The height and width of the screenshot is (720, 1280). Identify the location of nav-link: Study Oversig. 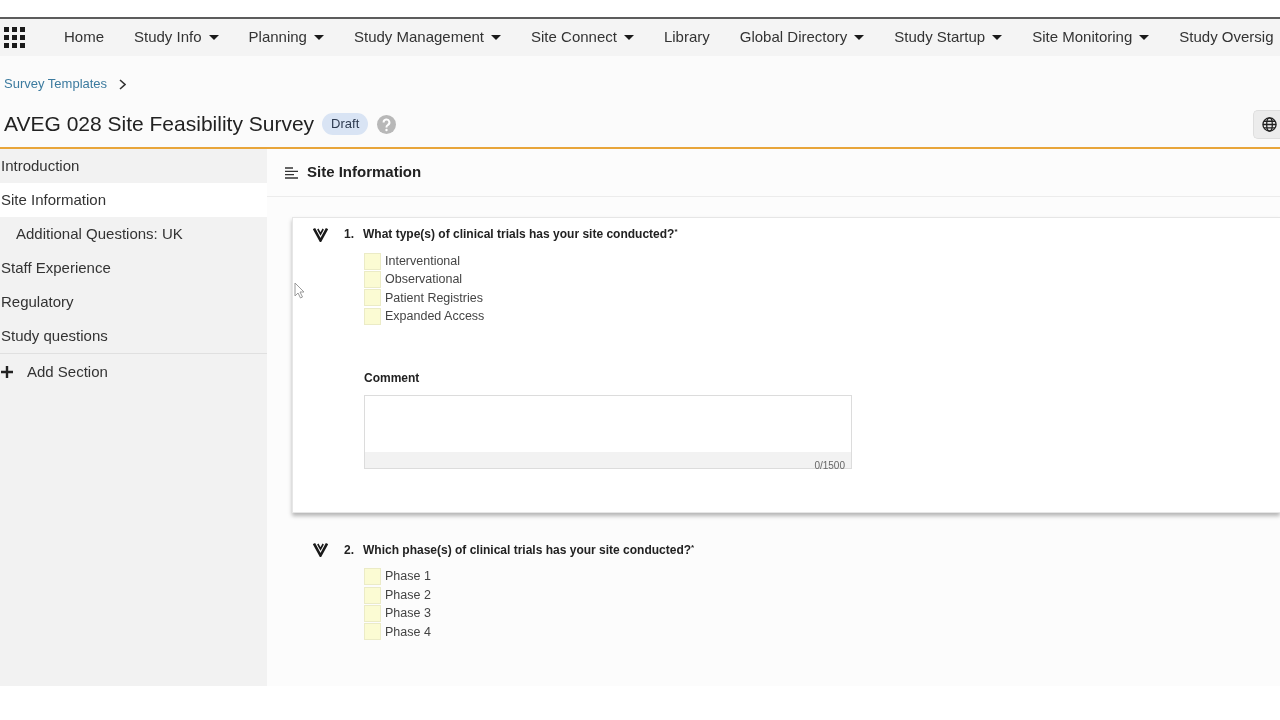
(1222, 37).